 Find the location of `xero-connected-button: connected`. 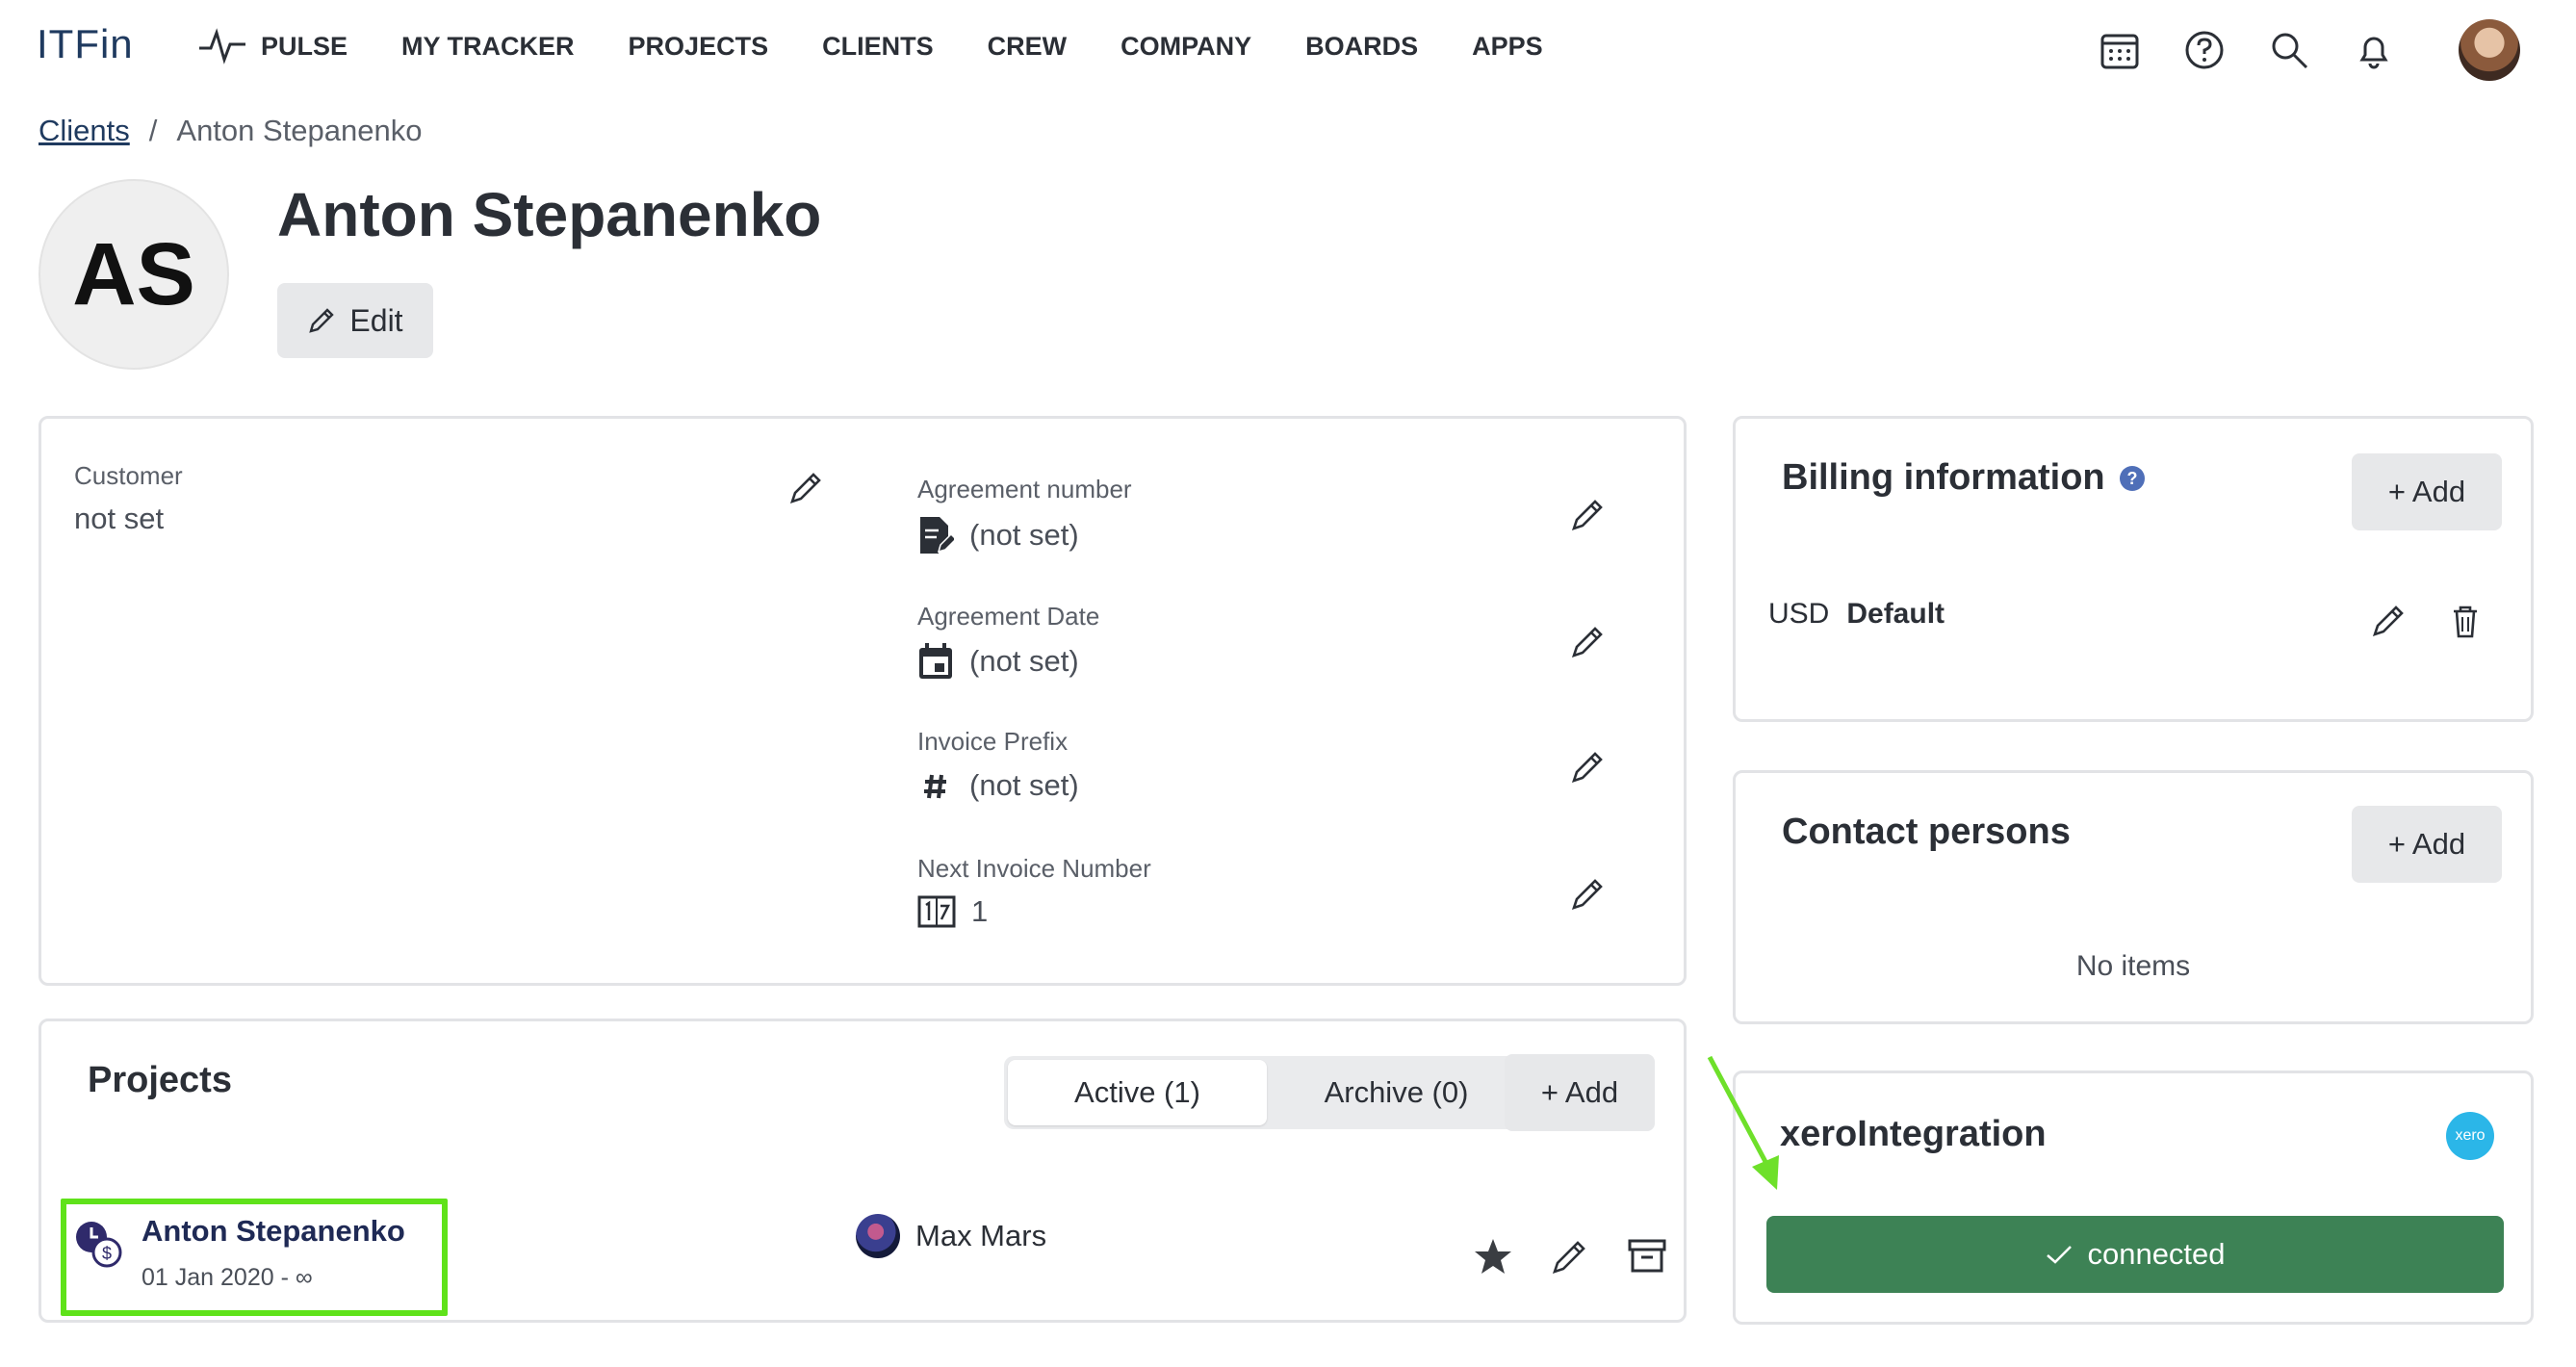

xero-connected-button: connected is located at coordinates (2135, 1254).